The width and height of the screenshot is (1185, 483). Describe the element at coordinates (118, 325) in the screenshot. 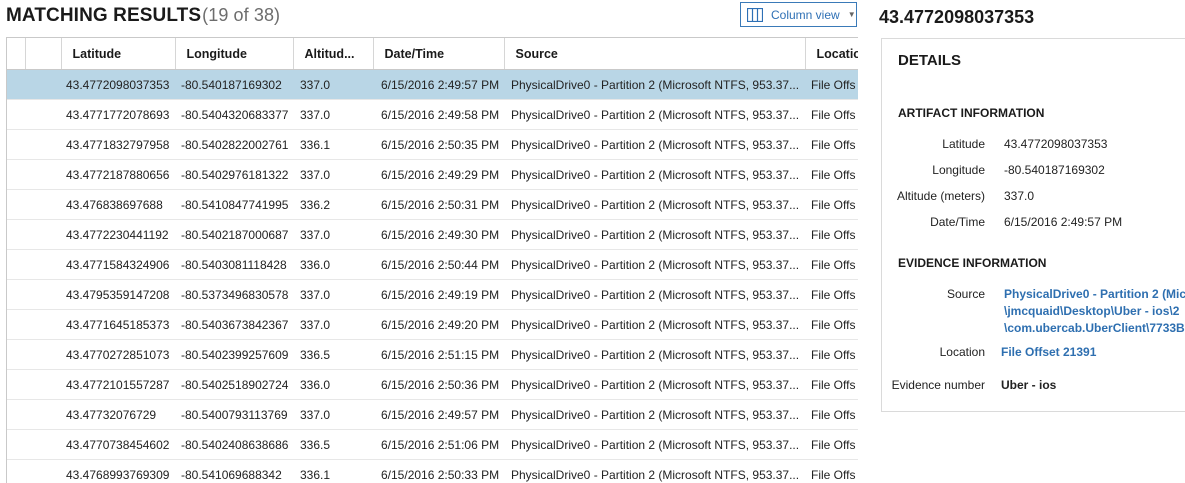

I see `cell-latitude: 43.4771645185373` at that location.